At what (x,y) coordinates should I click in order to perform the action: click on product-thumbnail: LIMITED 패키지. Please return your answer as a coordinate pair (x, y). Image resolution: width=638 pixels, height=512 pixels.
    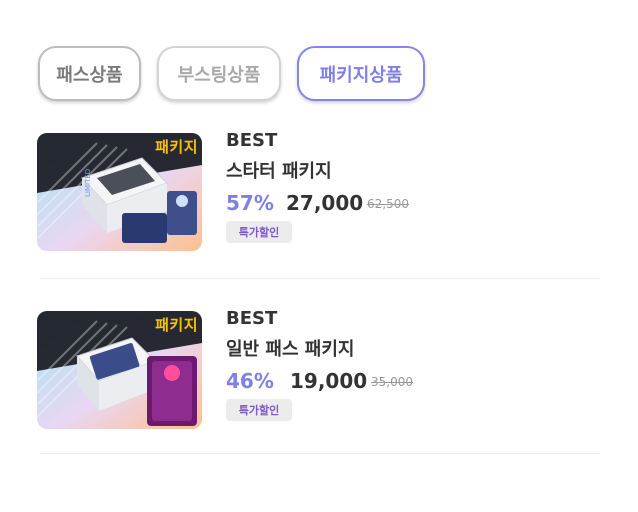
    Looking at the image, I should click on (119, 192).